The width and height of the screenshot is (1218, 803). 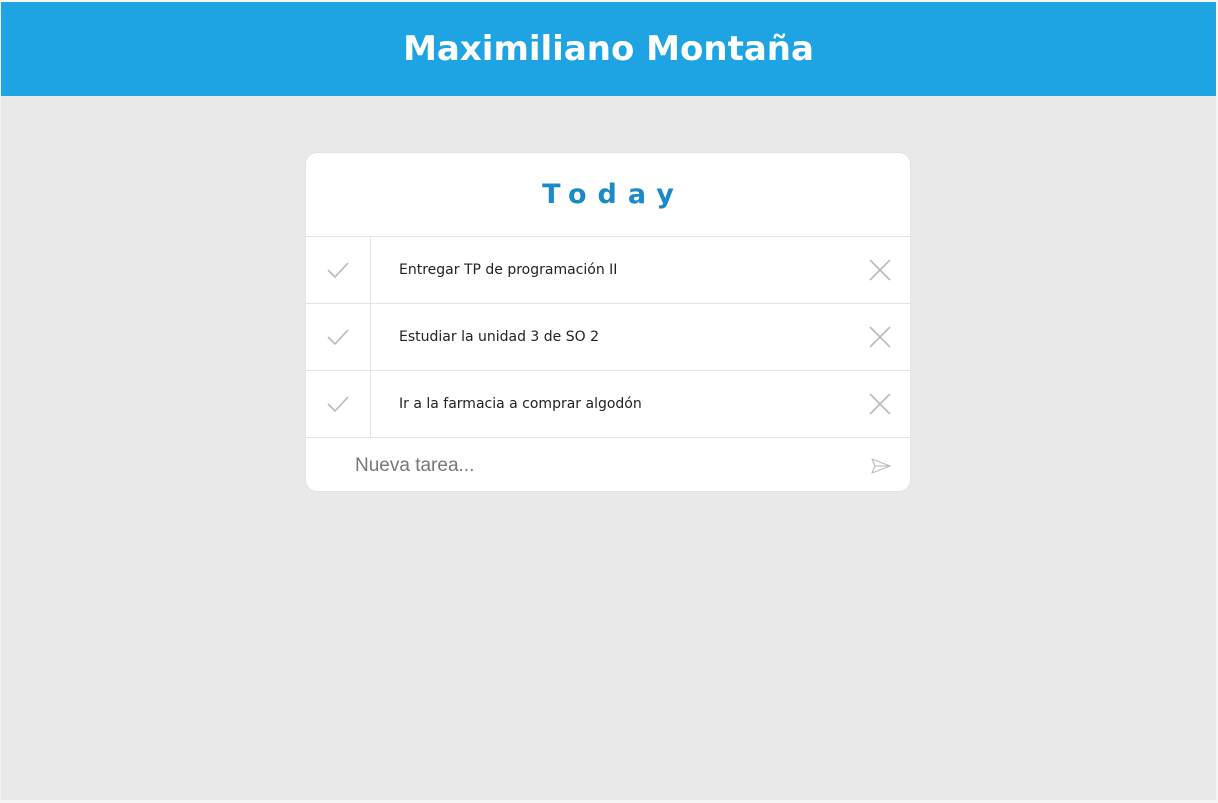 I want to click on app-header: Maximiliano Montaña, so click(x=608, y=49).